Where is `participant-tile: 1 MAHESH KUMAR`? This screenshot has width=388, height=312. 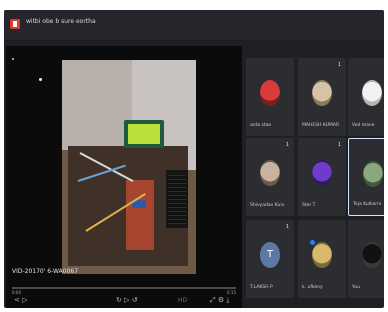
participant-tile: 1 MAHESH KUMAR is located at coordinates (322, 97).